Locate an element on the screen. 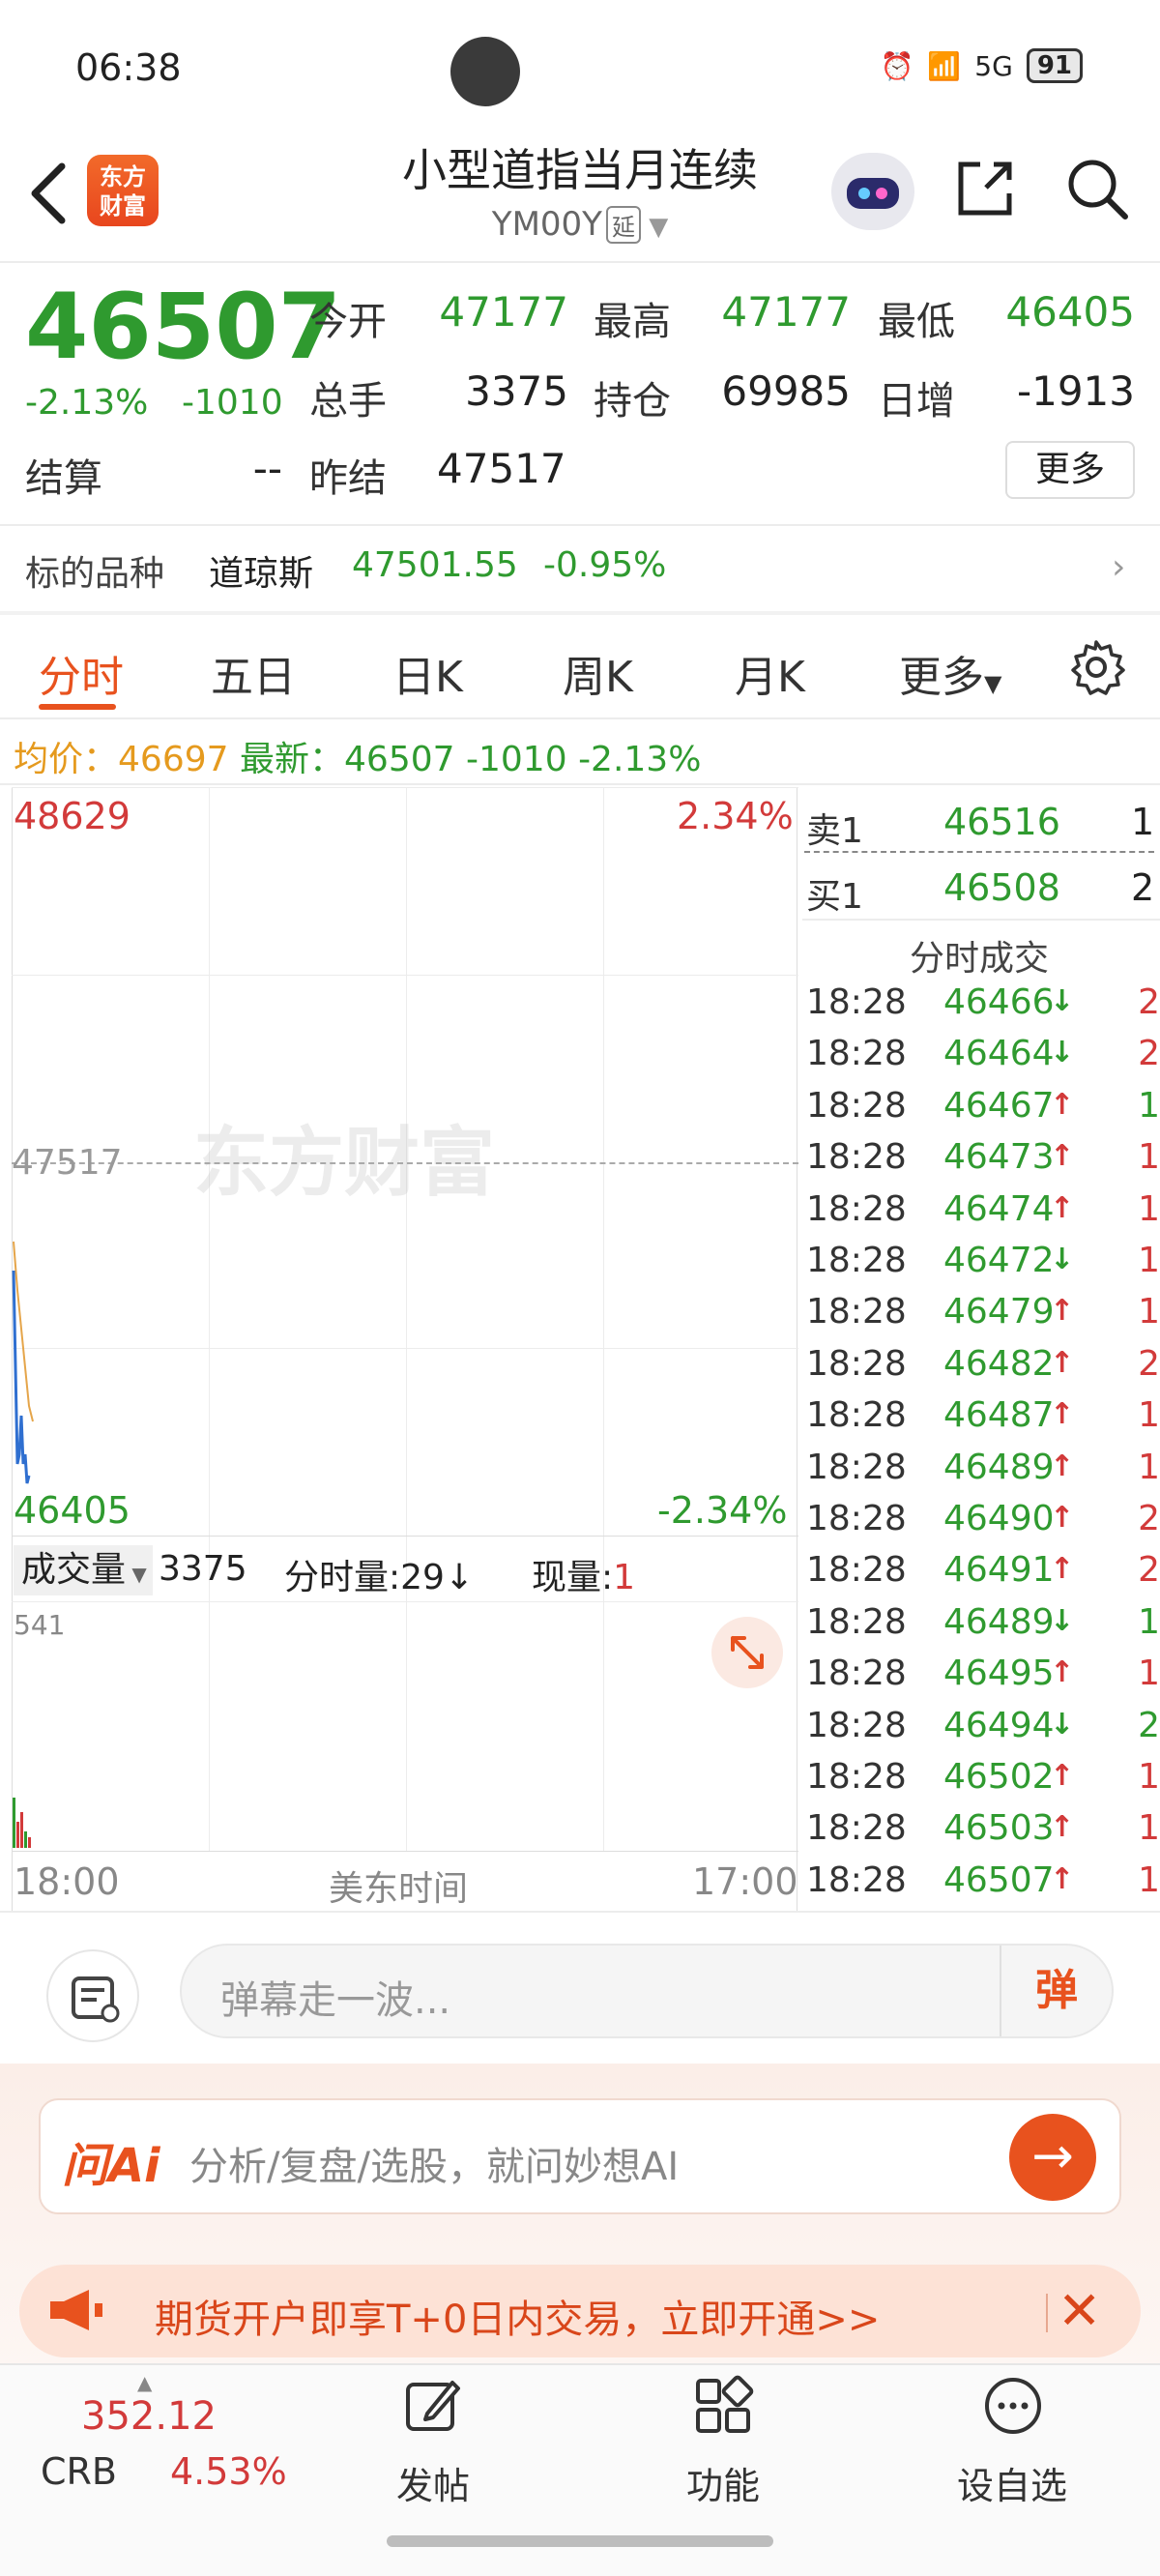  back-icon is located at coordinates (50, 193).